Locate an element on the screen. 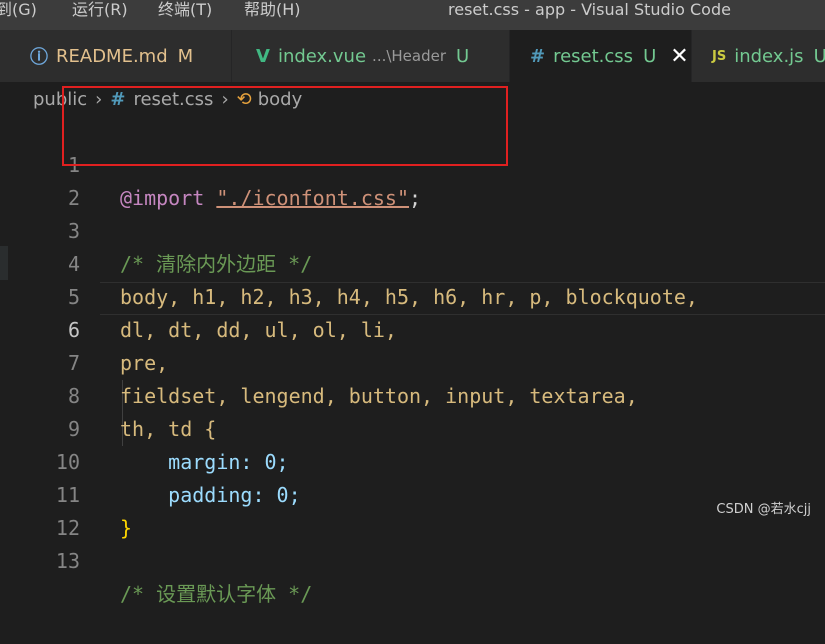 The width and height of the screenshot is (825, 644). breadcrumb-file: reset.css is located at coordinates (173, 99).